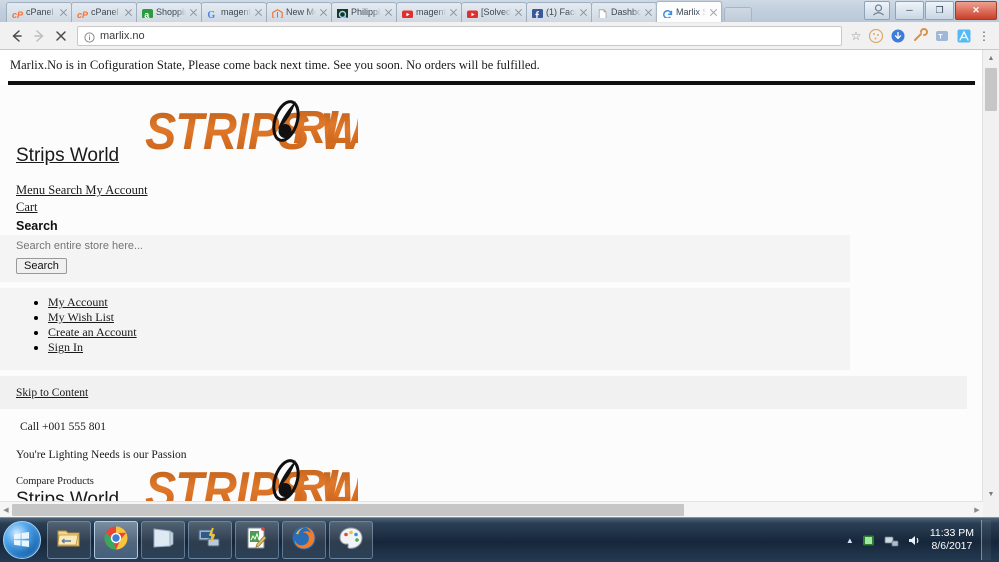  I want to click on browser-tab: New Me, so click(299, 12).